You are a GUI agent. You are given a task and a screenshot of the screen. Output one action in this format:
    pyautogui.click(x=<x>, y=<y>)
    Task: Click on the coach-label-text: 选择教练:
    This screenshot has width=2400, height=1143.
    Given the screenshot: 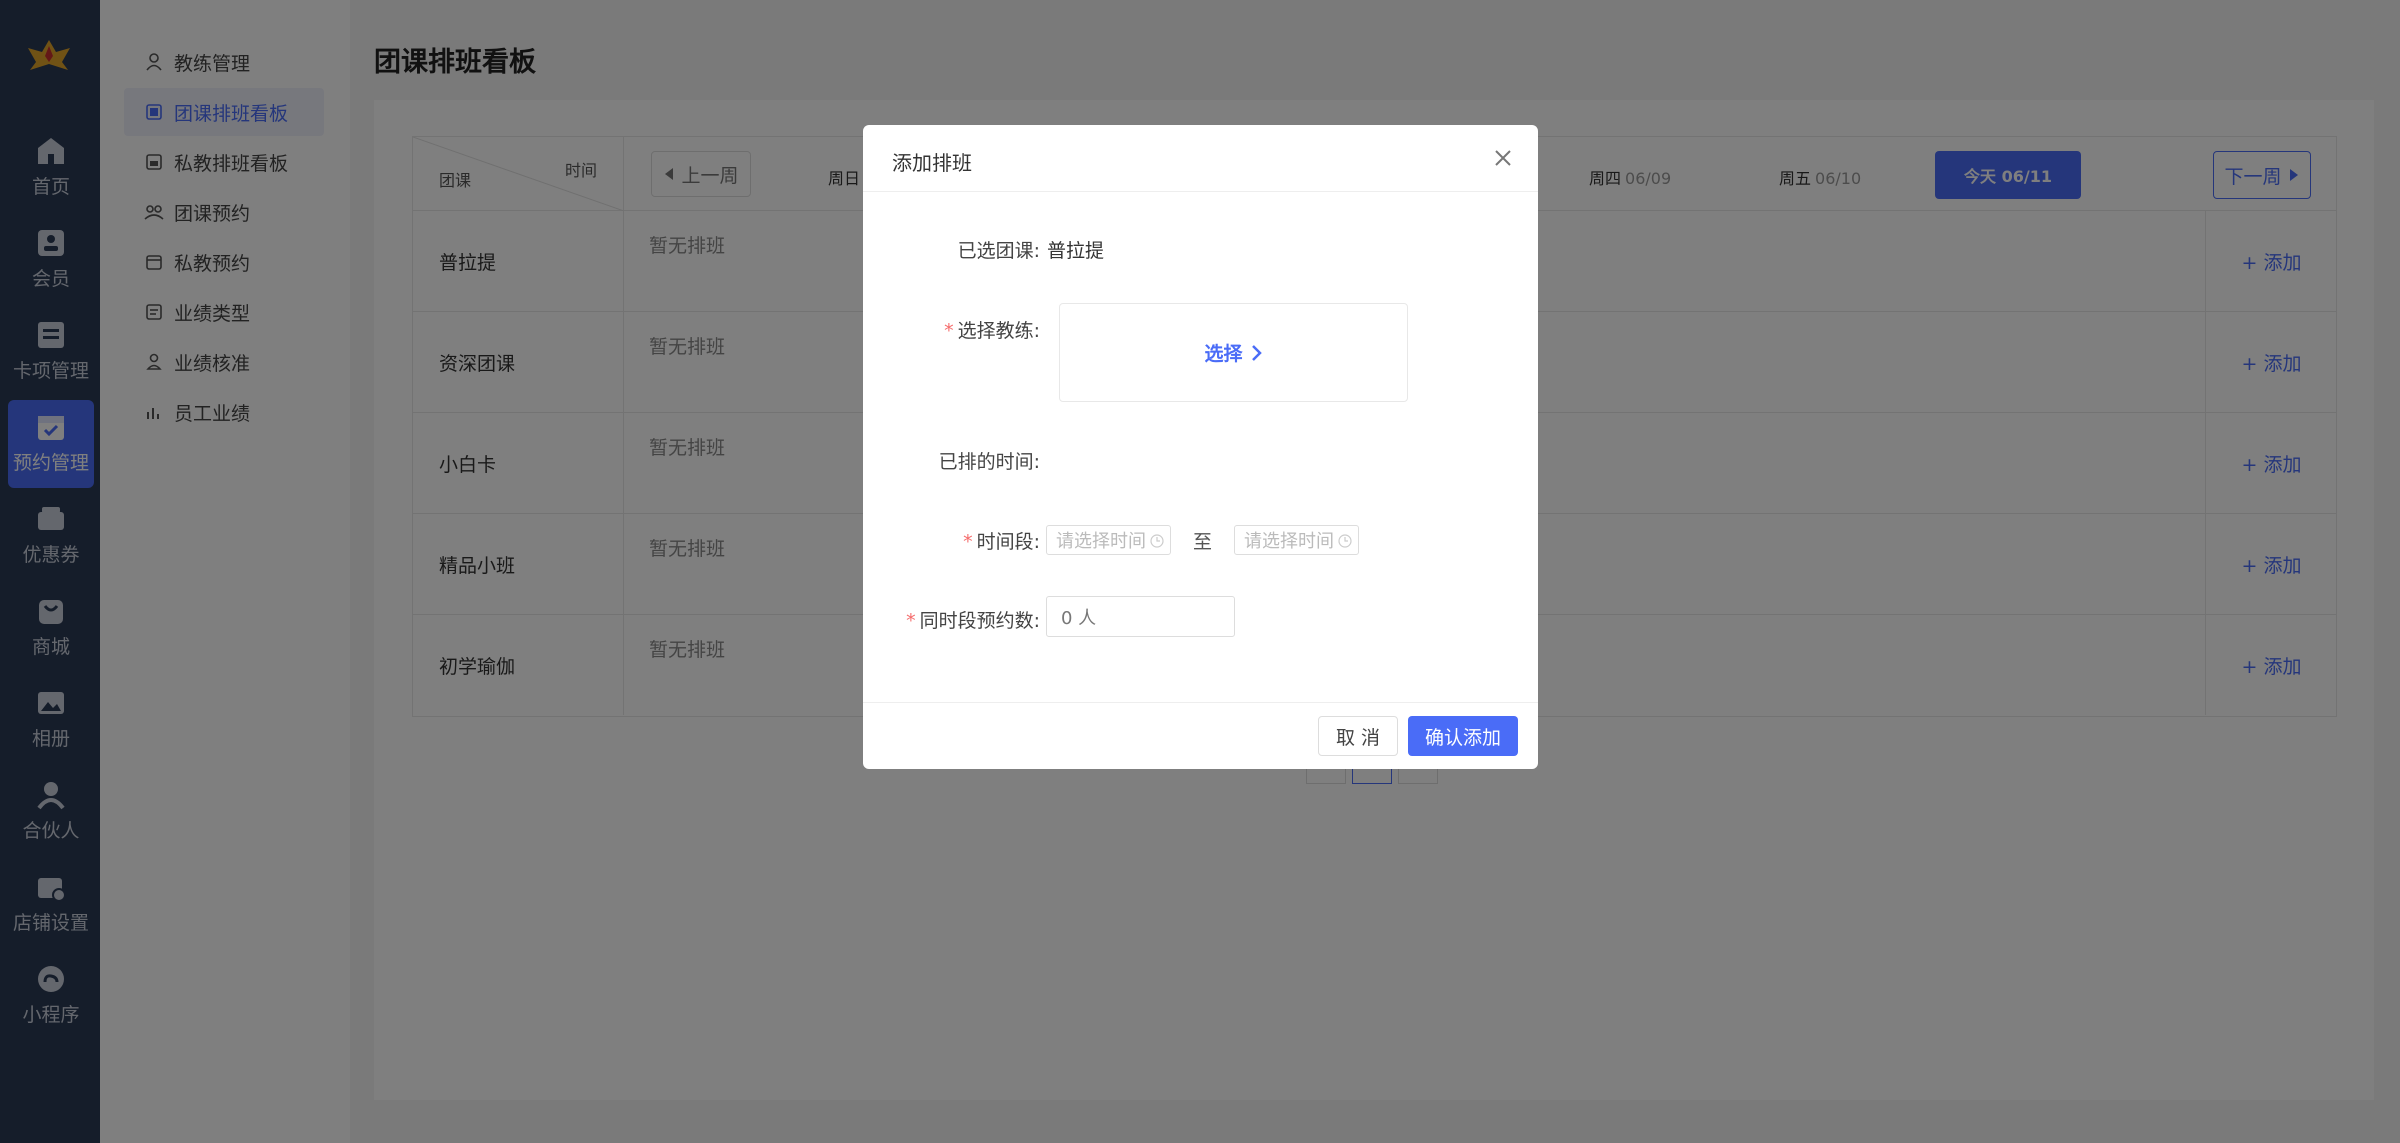 What is the action you would take?
    pyautogui.click(x=998, y=331)
    